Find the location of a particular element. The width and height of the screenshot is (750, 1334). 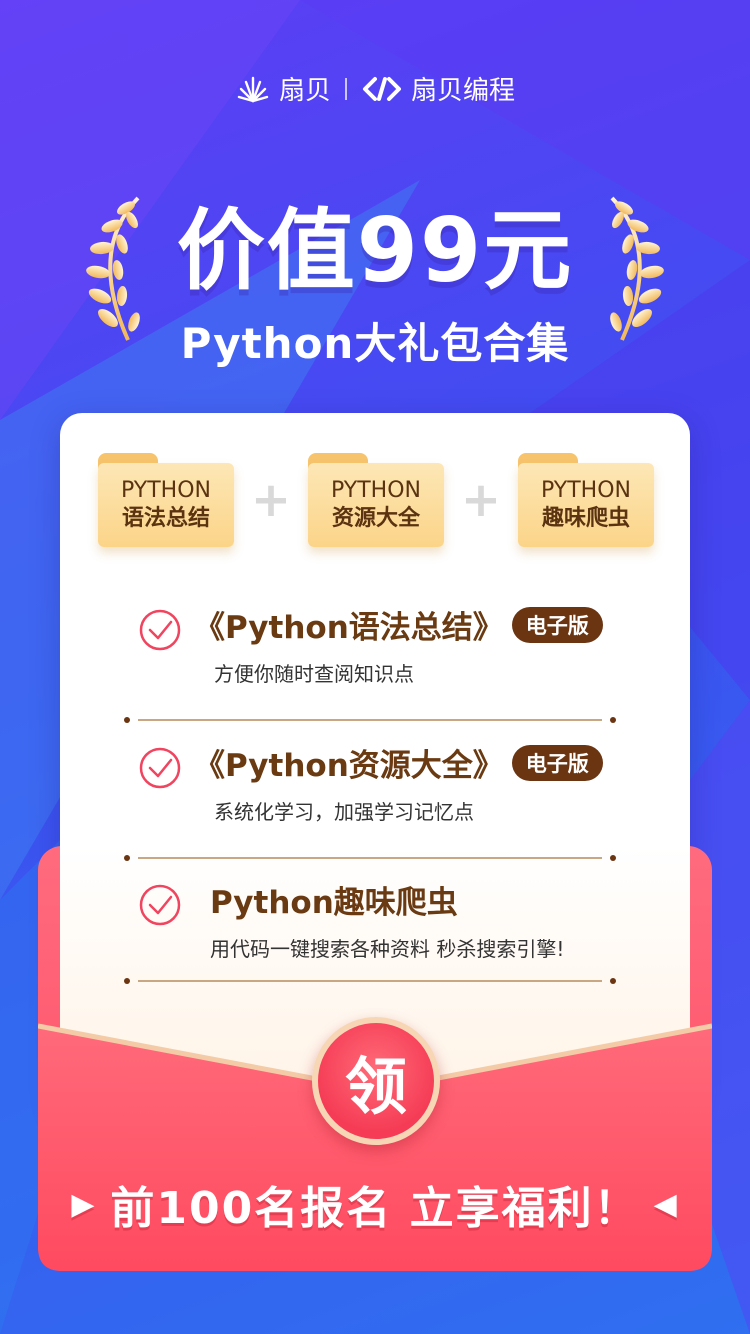

folder-line2: 资源大全 is located at coordinates (375, 518).